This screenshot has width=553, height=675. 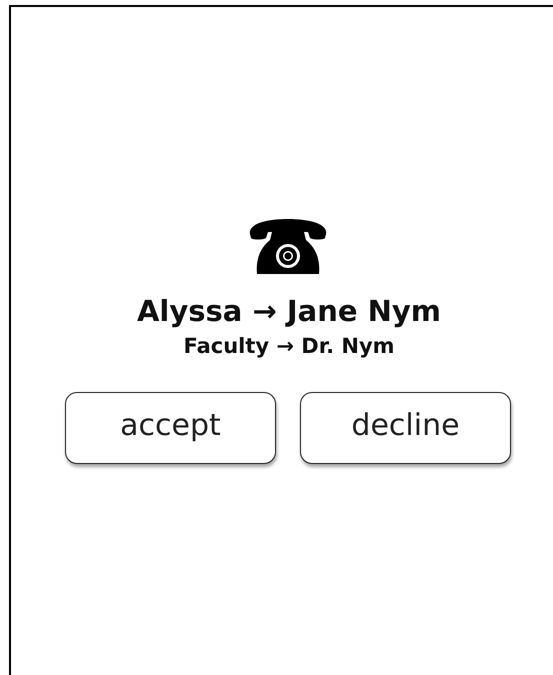 I want to click on call-subtitle: Faculty → Dr. Nym, so click(x=289, y=346).